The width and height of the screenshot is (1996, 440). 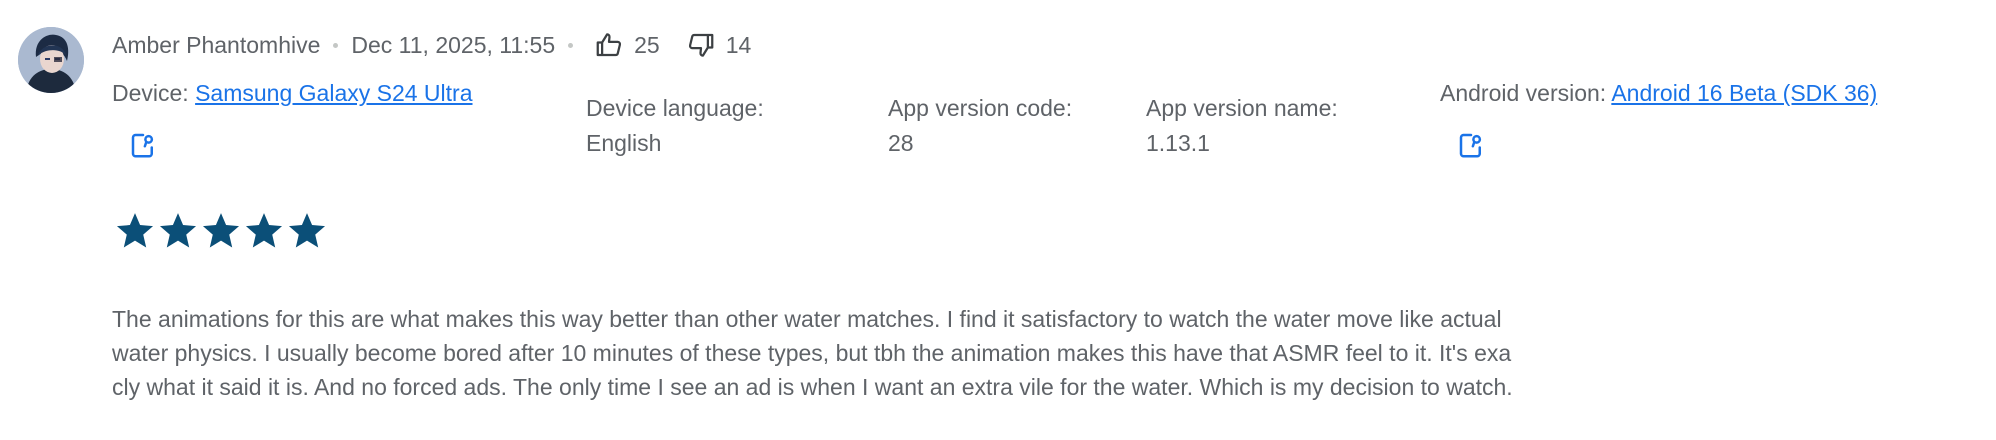 What do you see at coordinates (1242, 108) in the screenshot?
I see `version-name-label: App version name:` at bounding box center [1242, 108].